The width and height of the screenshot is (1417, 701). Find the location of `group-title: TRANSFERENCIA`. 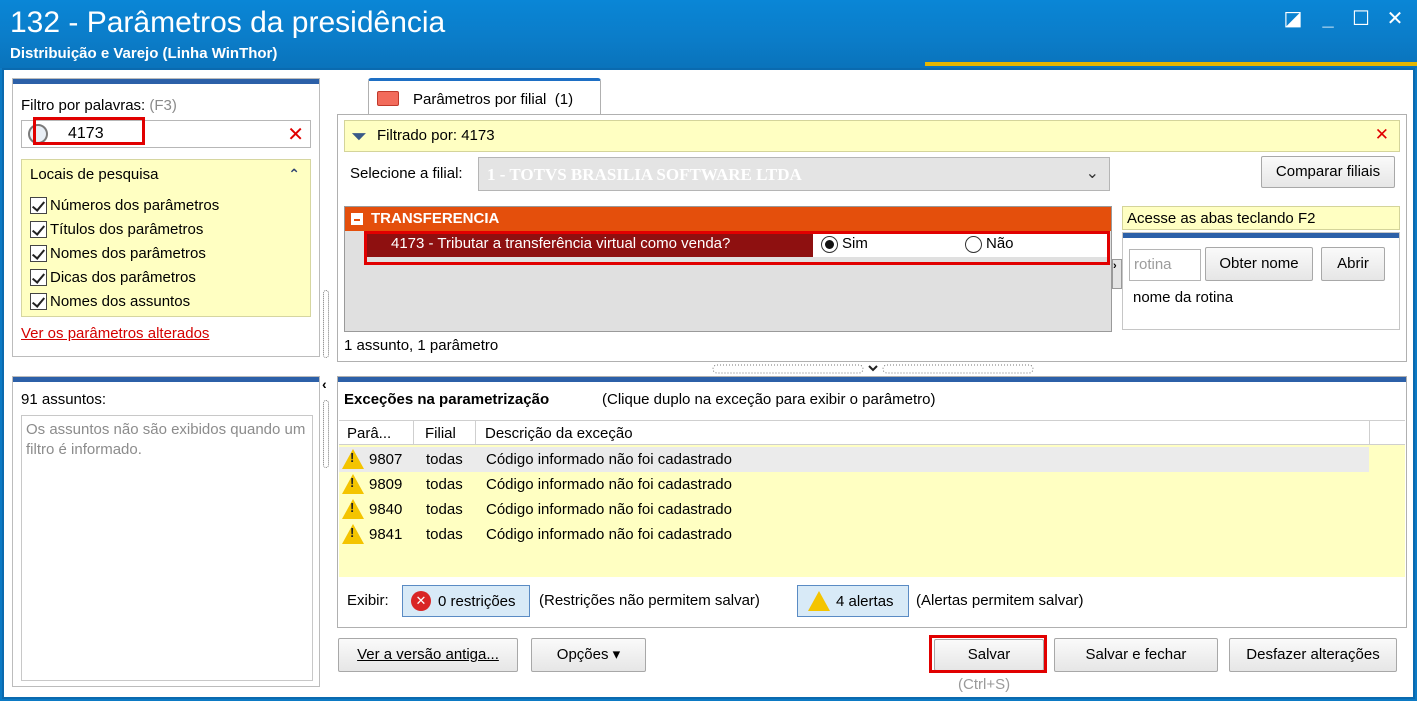

group-title: TRANSFERENCIA is located at coordinates (435, 218).